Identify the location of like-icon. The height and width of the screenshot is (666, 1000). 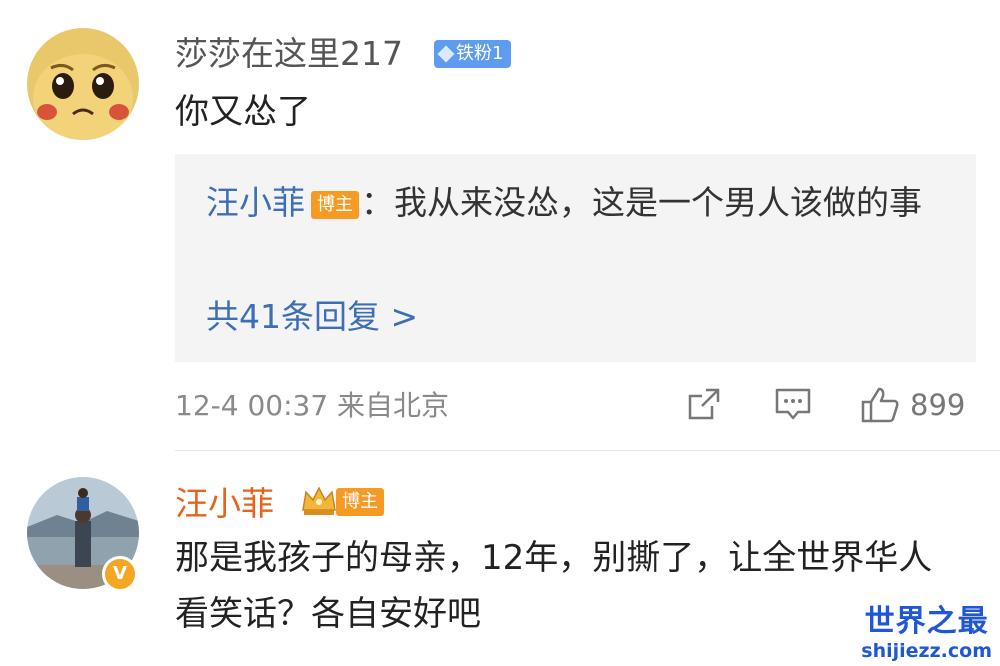
(880, 405).